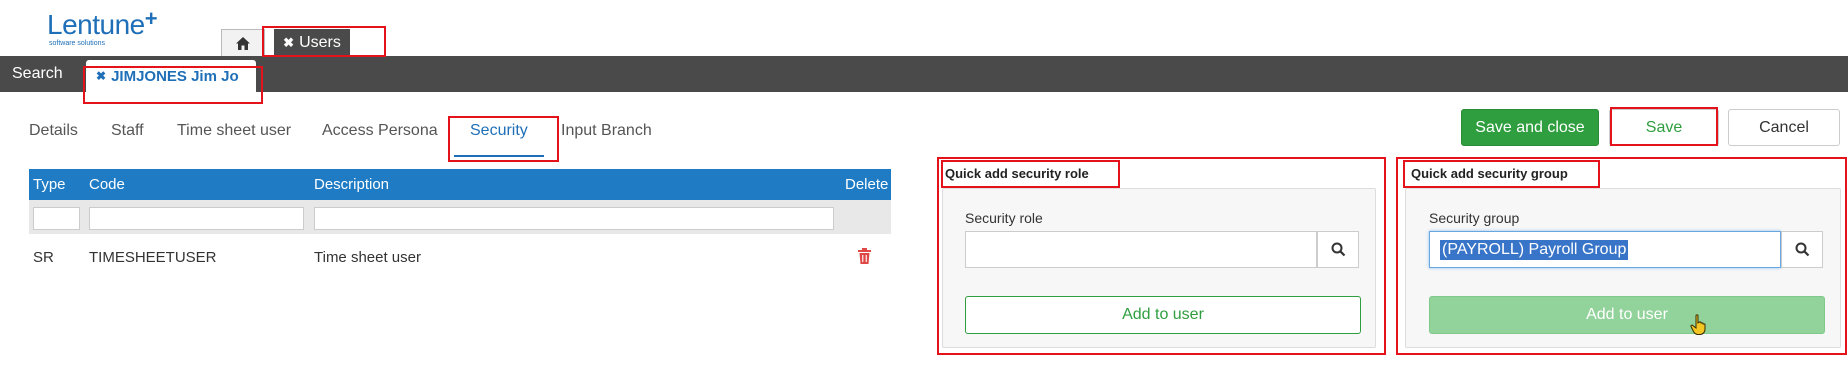  I want to click on security-group-lookup-button, so click(1802, 249).